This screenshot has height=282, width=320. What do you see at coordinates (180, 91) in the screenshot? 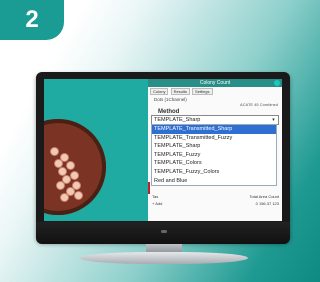
I see `tab-results: Results` at bounding box center [180, 91].